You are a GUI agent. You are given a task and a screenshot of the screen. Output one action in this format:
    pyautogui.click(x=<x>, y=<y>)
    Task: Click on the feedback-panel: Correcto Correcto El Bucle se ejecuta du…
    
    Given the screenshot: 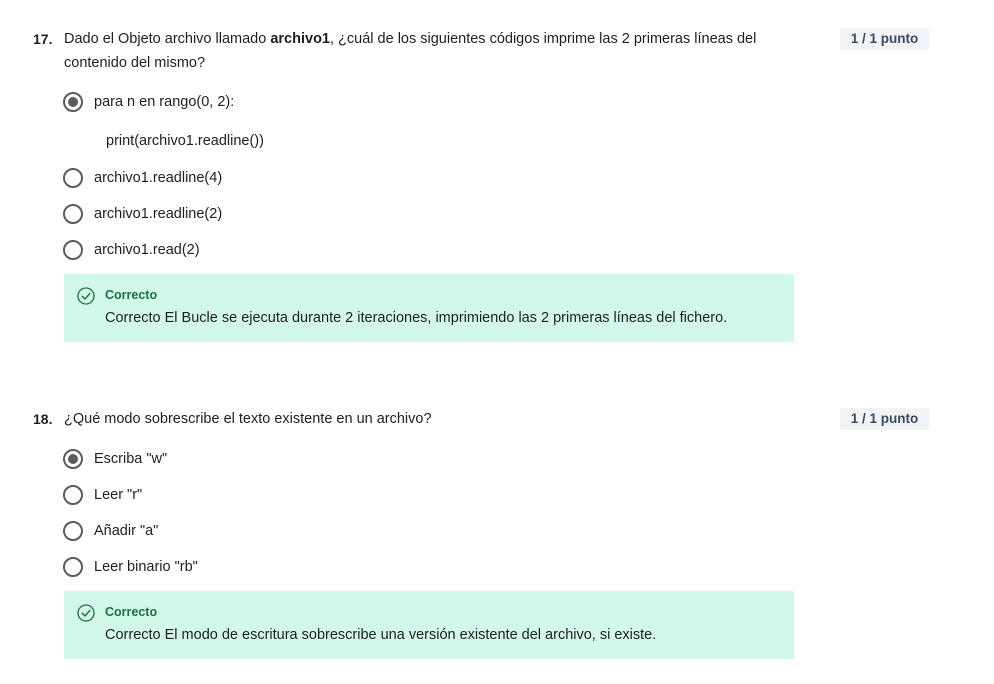 What is the action you would take?
    pyautogui.click(x=429, y=308)
    